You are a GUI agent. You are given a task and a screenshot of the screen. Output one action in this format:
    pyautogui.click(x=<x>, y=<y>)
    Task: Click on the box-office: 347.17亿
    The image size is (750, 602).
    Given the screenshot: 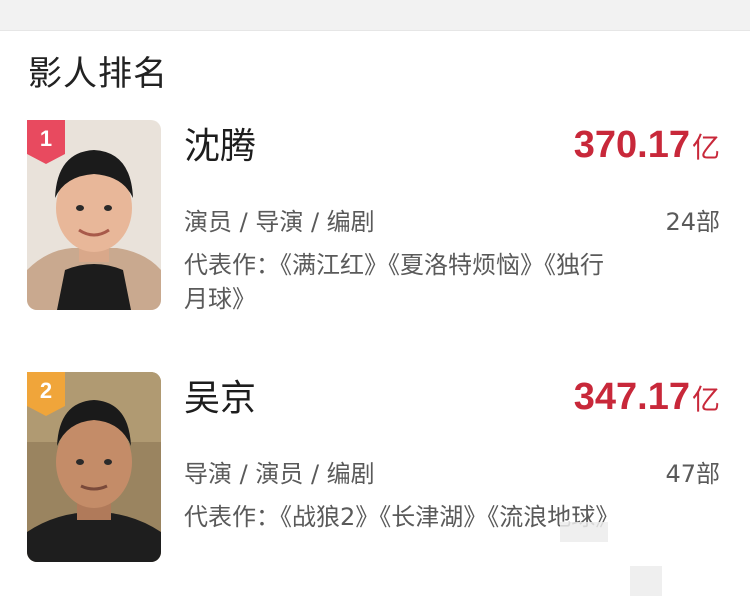 What is the action you would take?
    pyautogui.click(x=647, y=397)
    